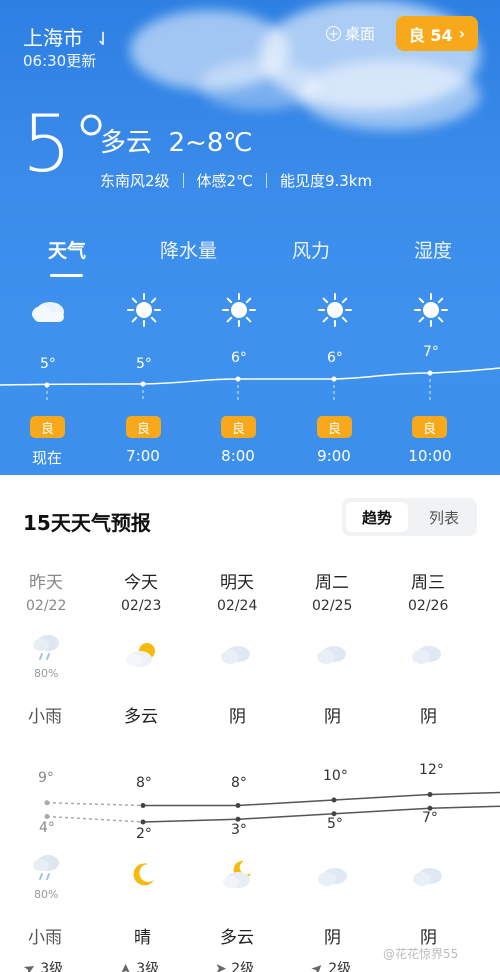  I want to click on aqi-value: 良 54, so click(430, 35).